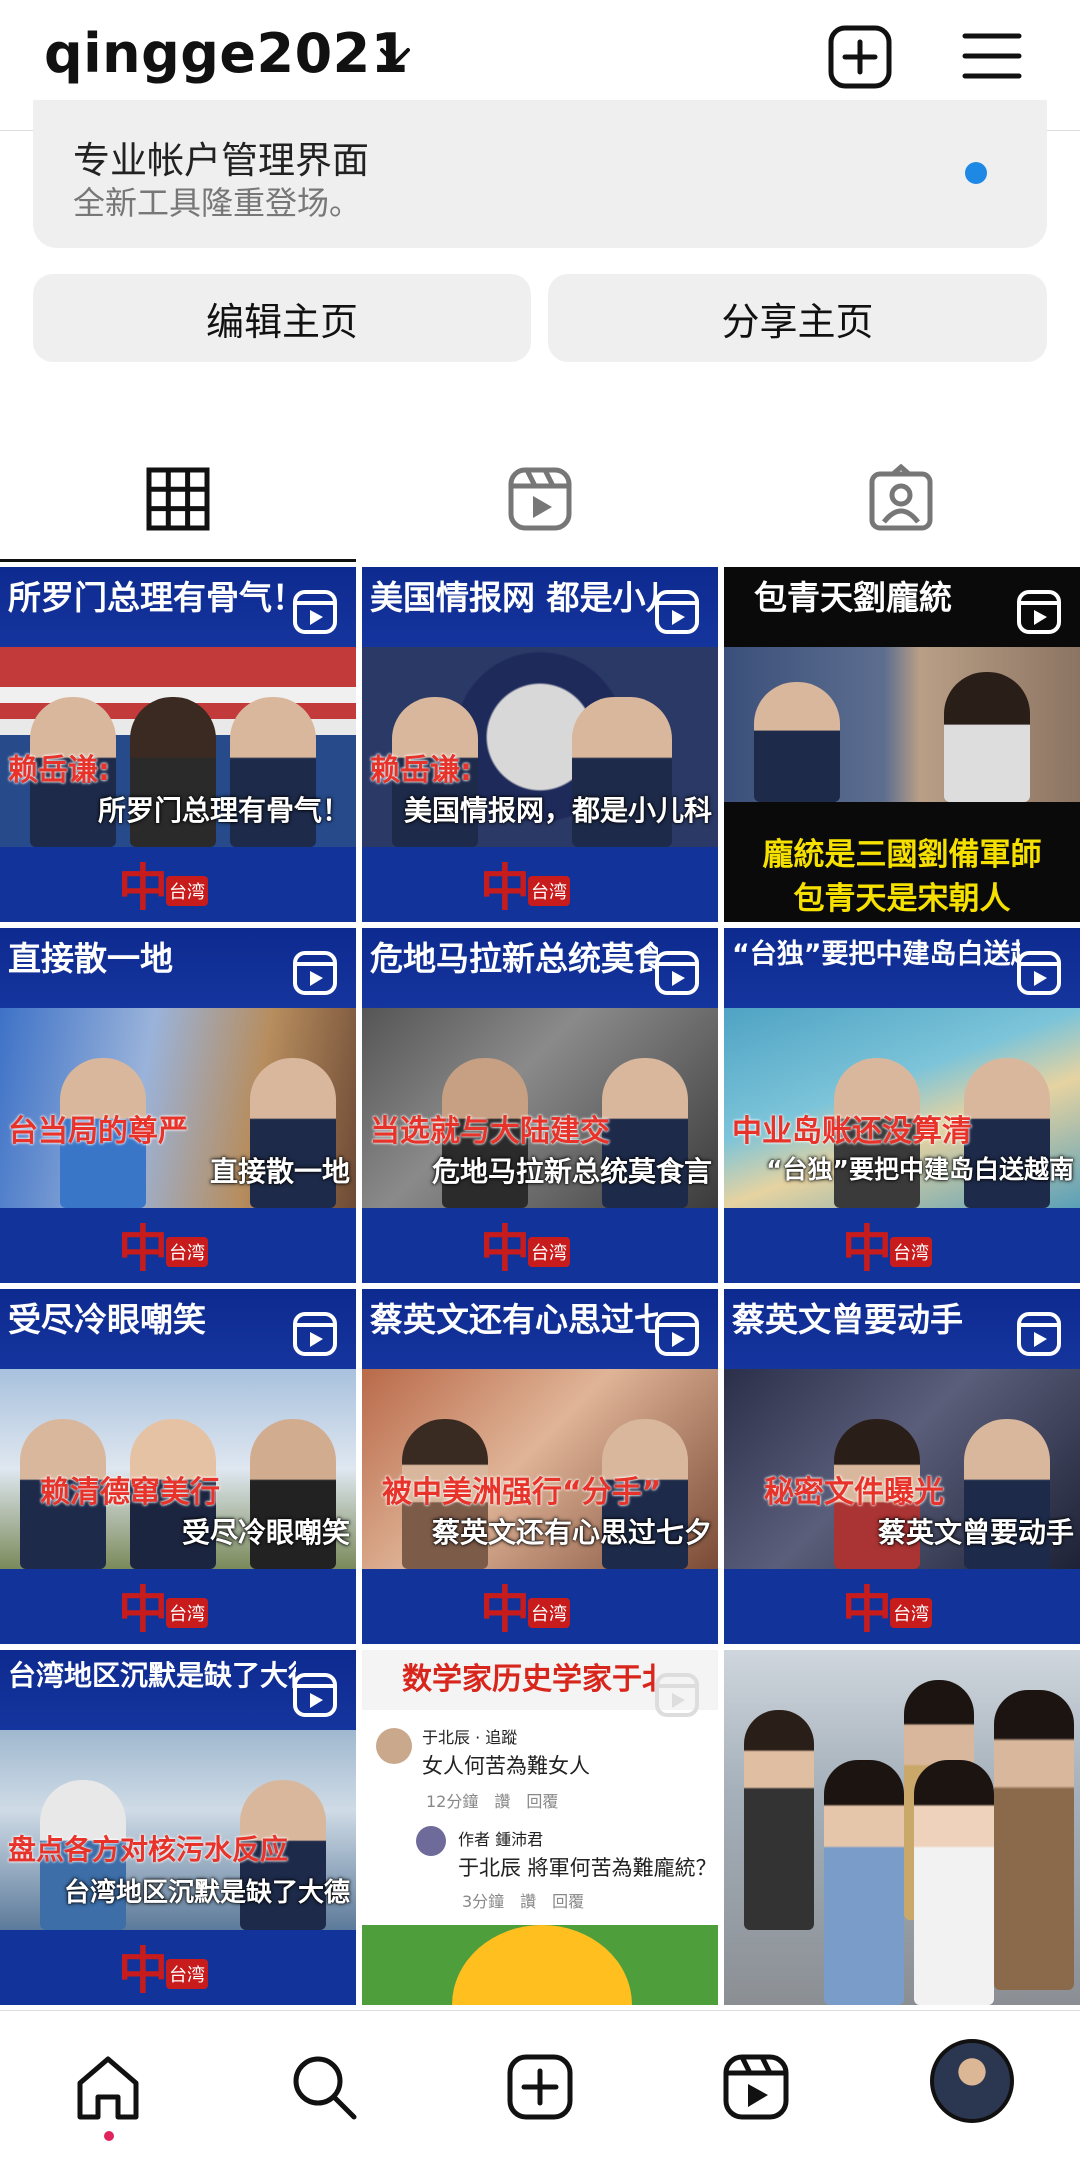 This screenshot has width=1080, height=2162. What do you see at coordinates (217, 203) in the screenshot?
I see `pro-dashboard-subtitle: 全新工具隆重登场。` at bounding box center [217, 203].